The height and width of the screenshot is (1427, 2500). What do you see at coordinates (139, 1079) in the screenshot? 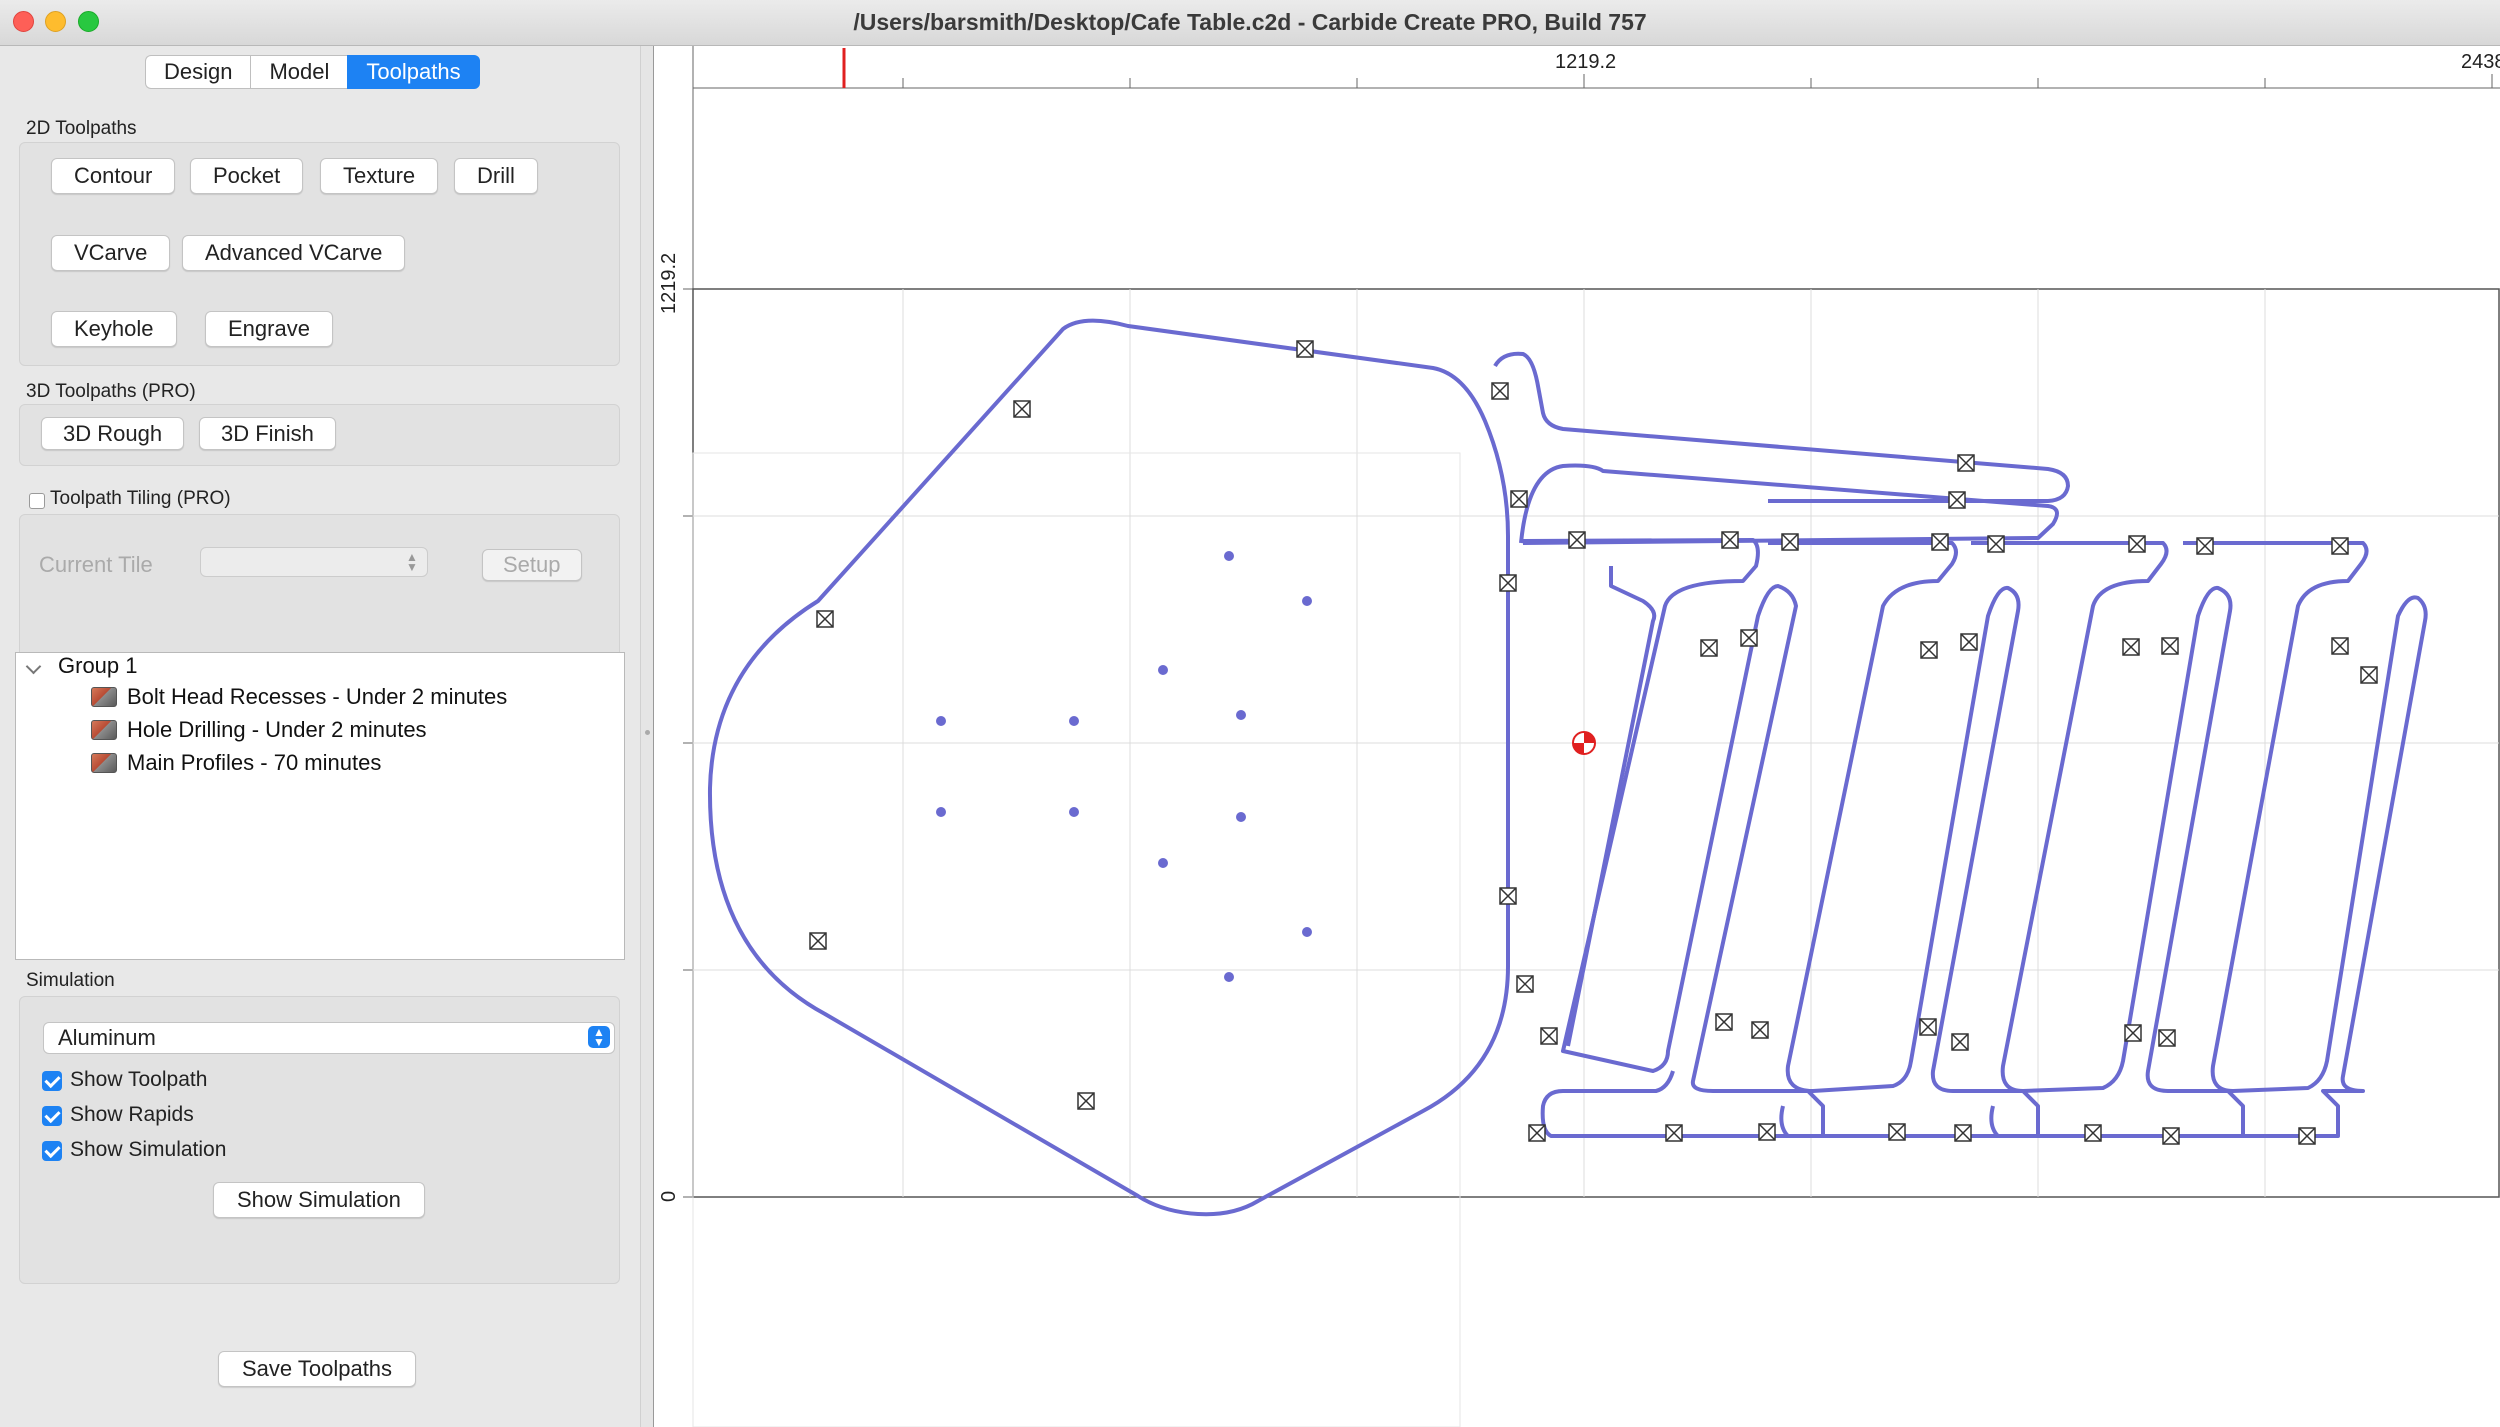
I see `show-toolpath-label: Show Toolpath` at bounding box center [139, 1079].